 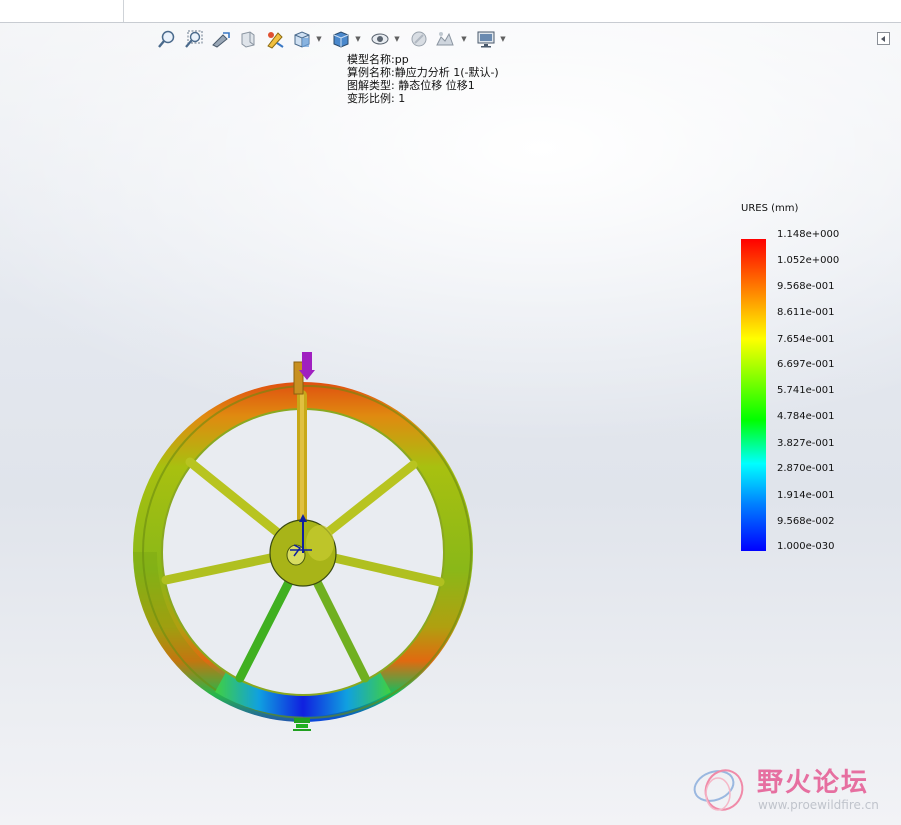 I want to click on legend-color-bar, so click(x=753, y=395).